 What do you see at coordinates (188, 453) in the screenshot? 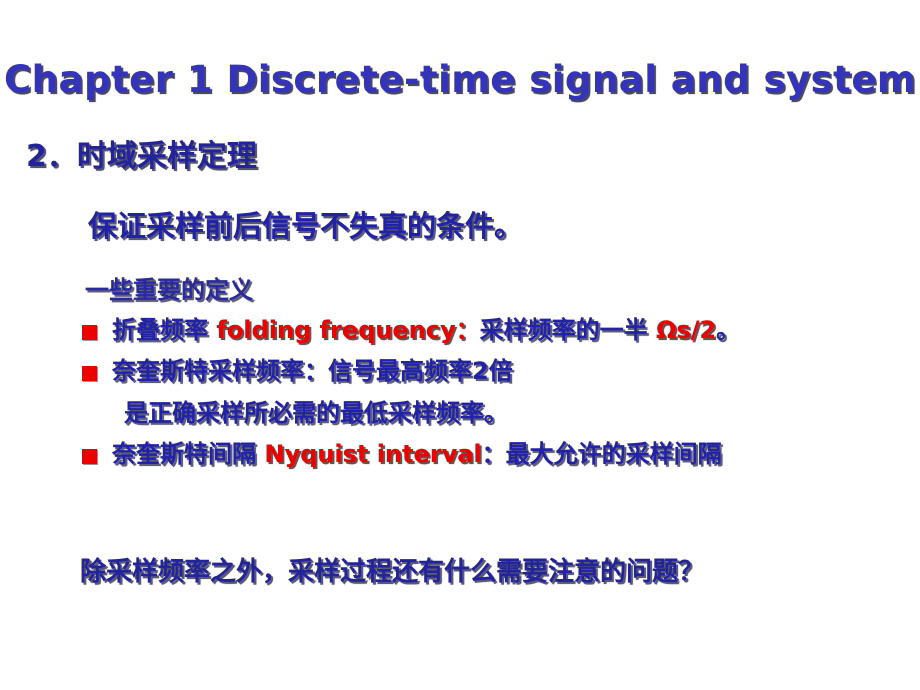
I see `bullet-3-seg-0: 奈奎斯特间隔` at bounding box center [188, 453].